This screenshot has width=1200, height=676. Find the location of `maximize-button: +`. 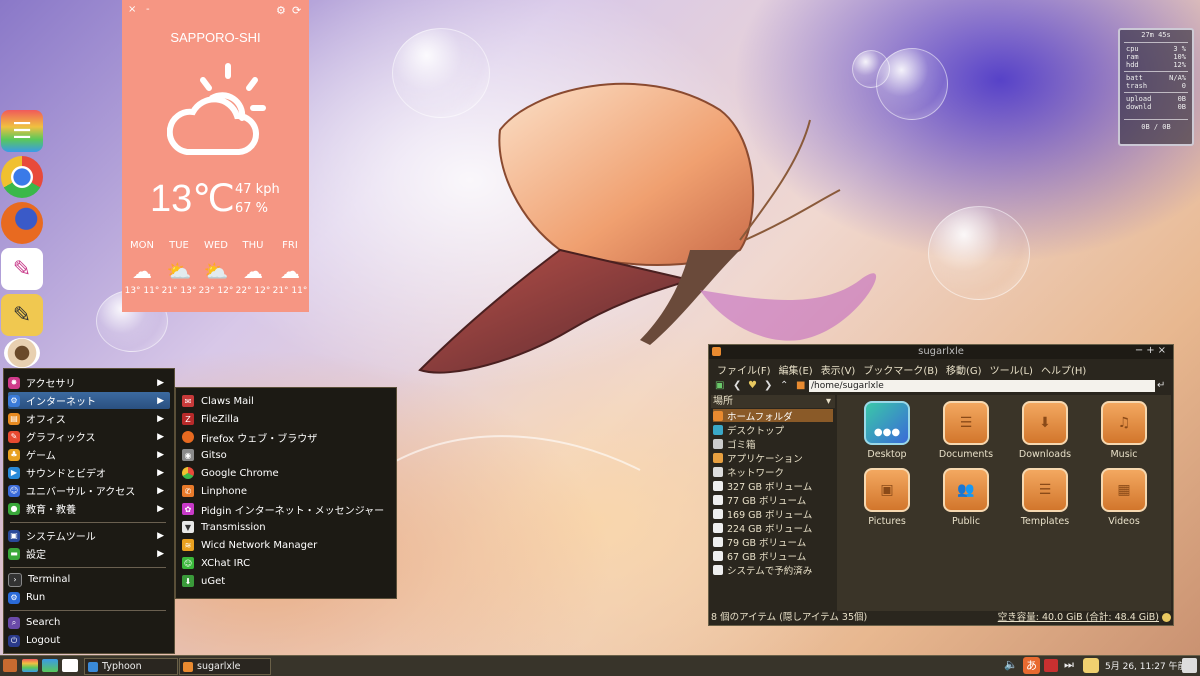

maximize-button: + is located at coordinates (1151, 350).